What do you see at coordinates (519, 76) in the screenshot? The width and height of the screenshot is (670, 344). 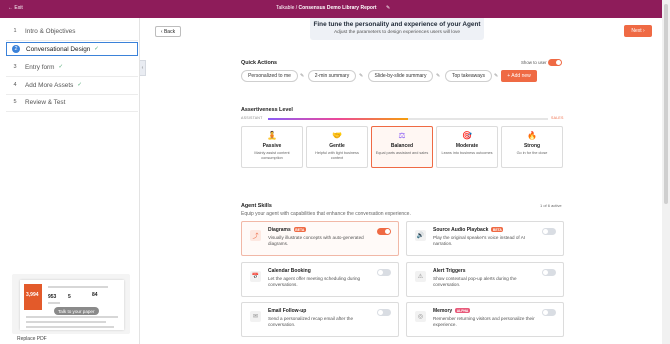 I see `add-quick-action-button: + Add new` at bounding box center [519, 76].